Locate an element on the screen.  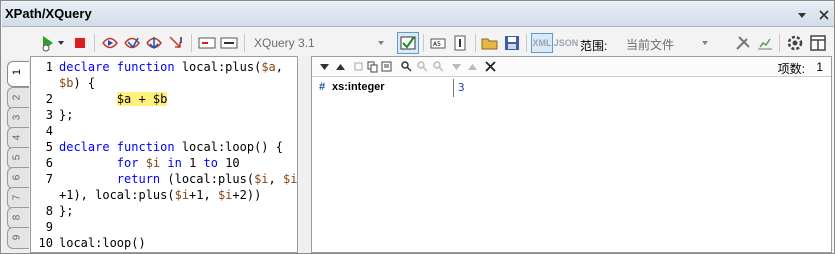
open-folder-icon is located at coordinates (490, 43).